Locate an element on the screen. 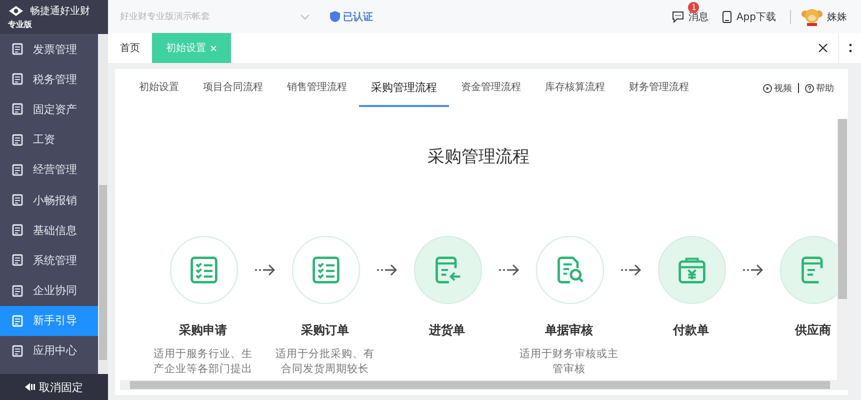 This screenshot has height=400, width=861. back-icon is located at coordinates (30, 387).